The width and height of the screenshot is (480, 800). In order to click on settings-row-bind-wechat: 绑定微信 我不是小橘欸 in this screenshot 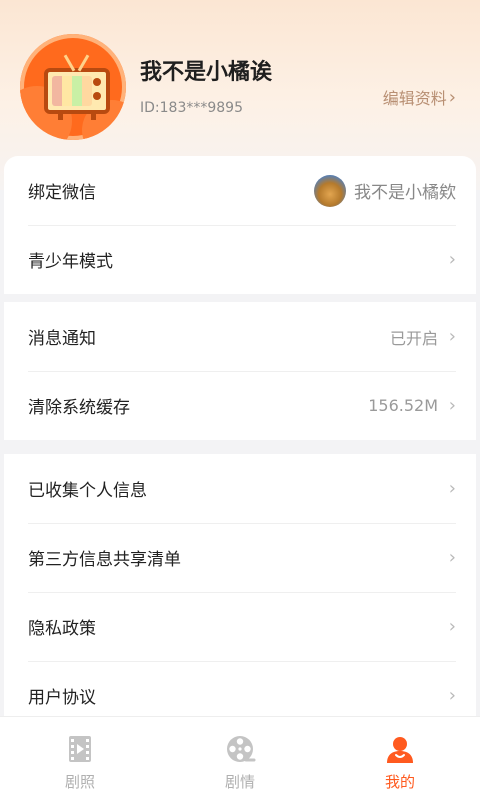, I will do `click(240, 190)`.